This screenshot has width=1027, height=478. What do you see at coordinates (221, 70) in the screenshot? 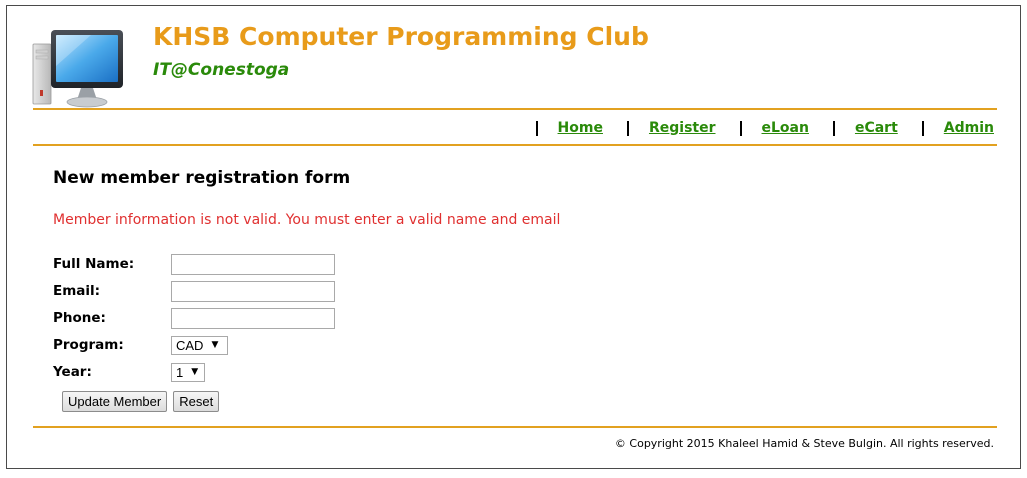
I see `site-subtitle: IT@Conestoga` at bounding box center [221, 70].